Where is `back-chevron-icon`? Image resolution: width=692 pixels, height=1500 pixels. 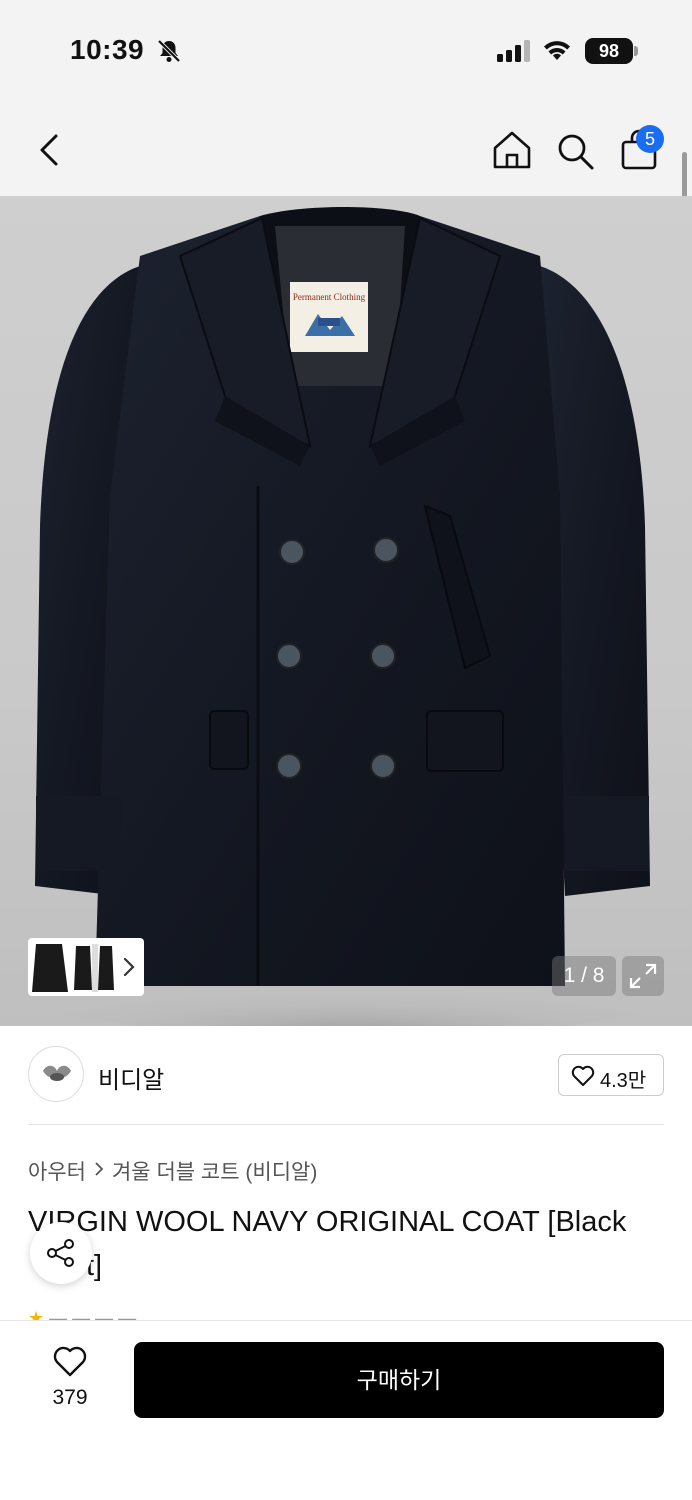
back-chevron-icon is located at coordinates (50, 150).